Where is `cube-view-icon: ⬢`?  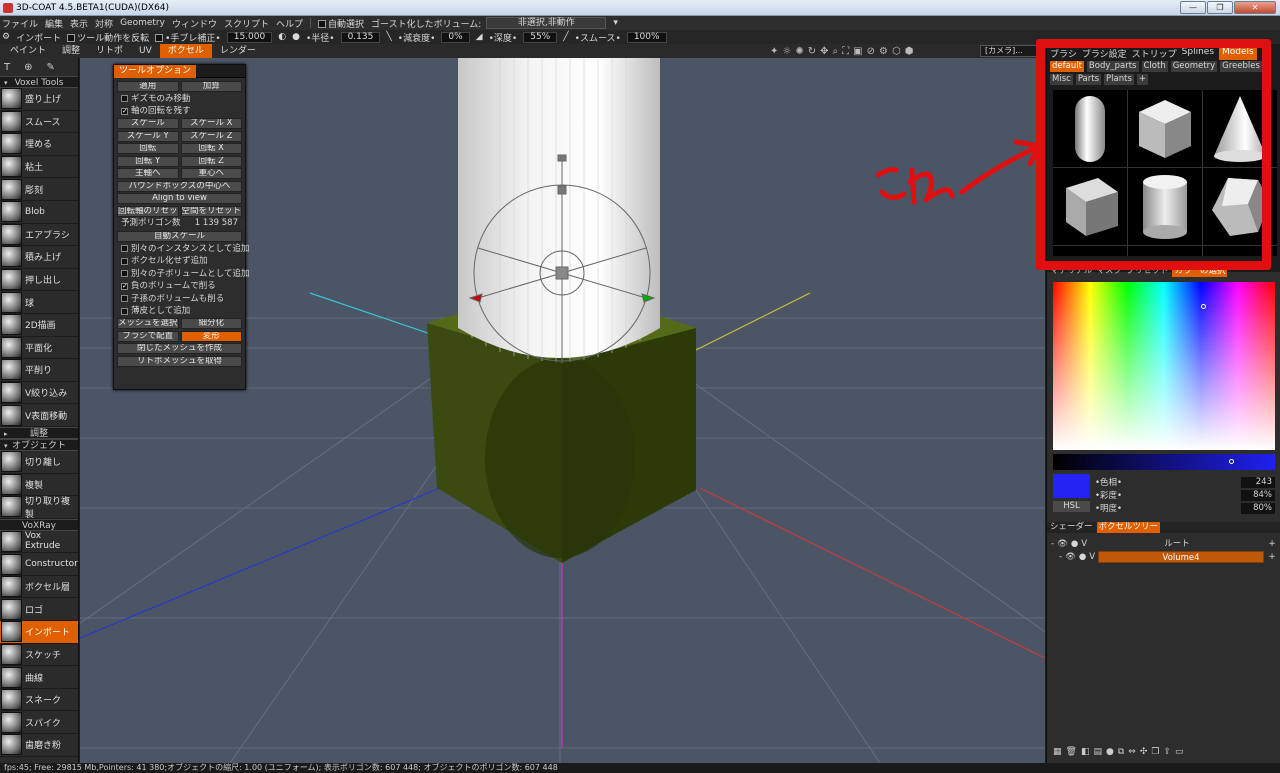 cube-view-icon: ⬢ is located at coordinates (909, 51).